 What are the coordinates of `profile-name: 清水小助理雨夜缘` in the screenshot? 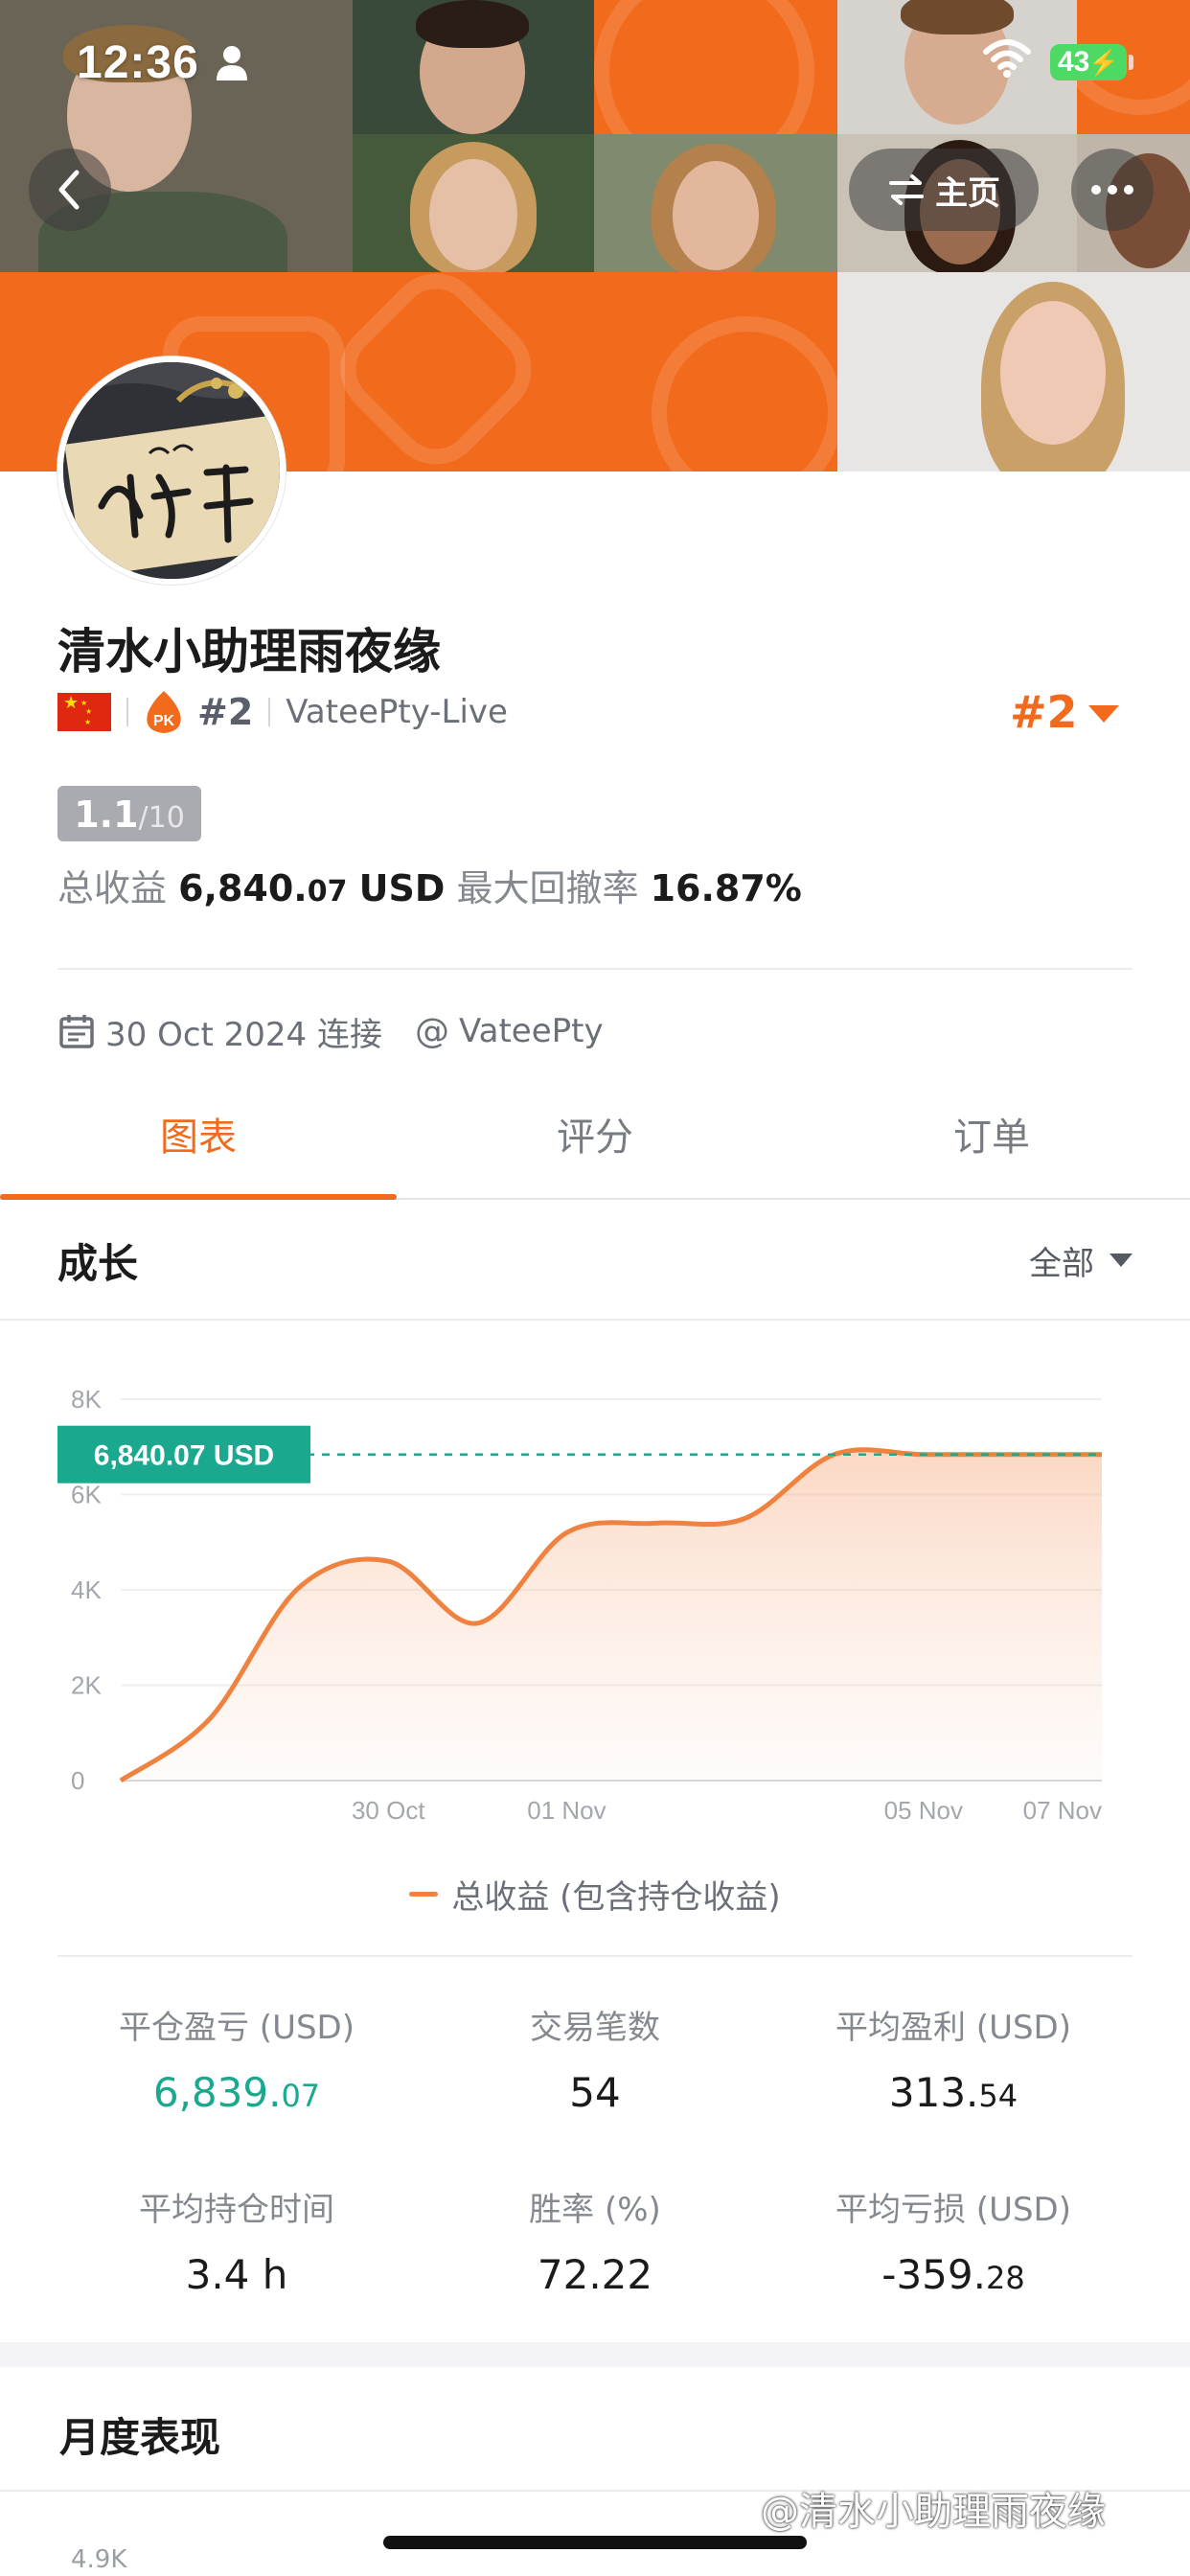 It's located at (249, 651).